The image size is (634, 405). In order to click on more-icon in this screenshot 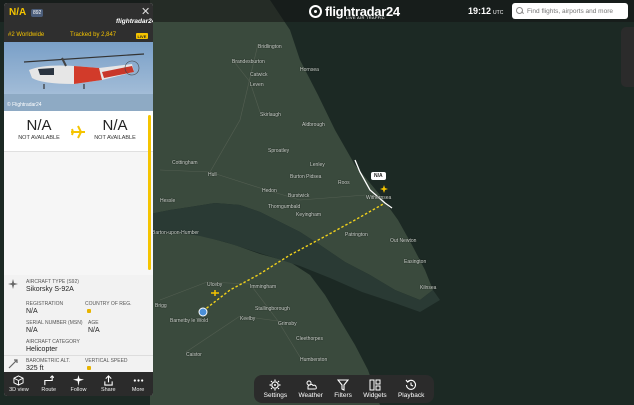, I will do `click(138, 380)`.